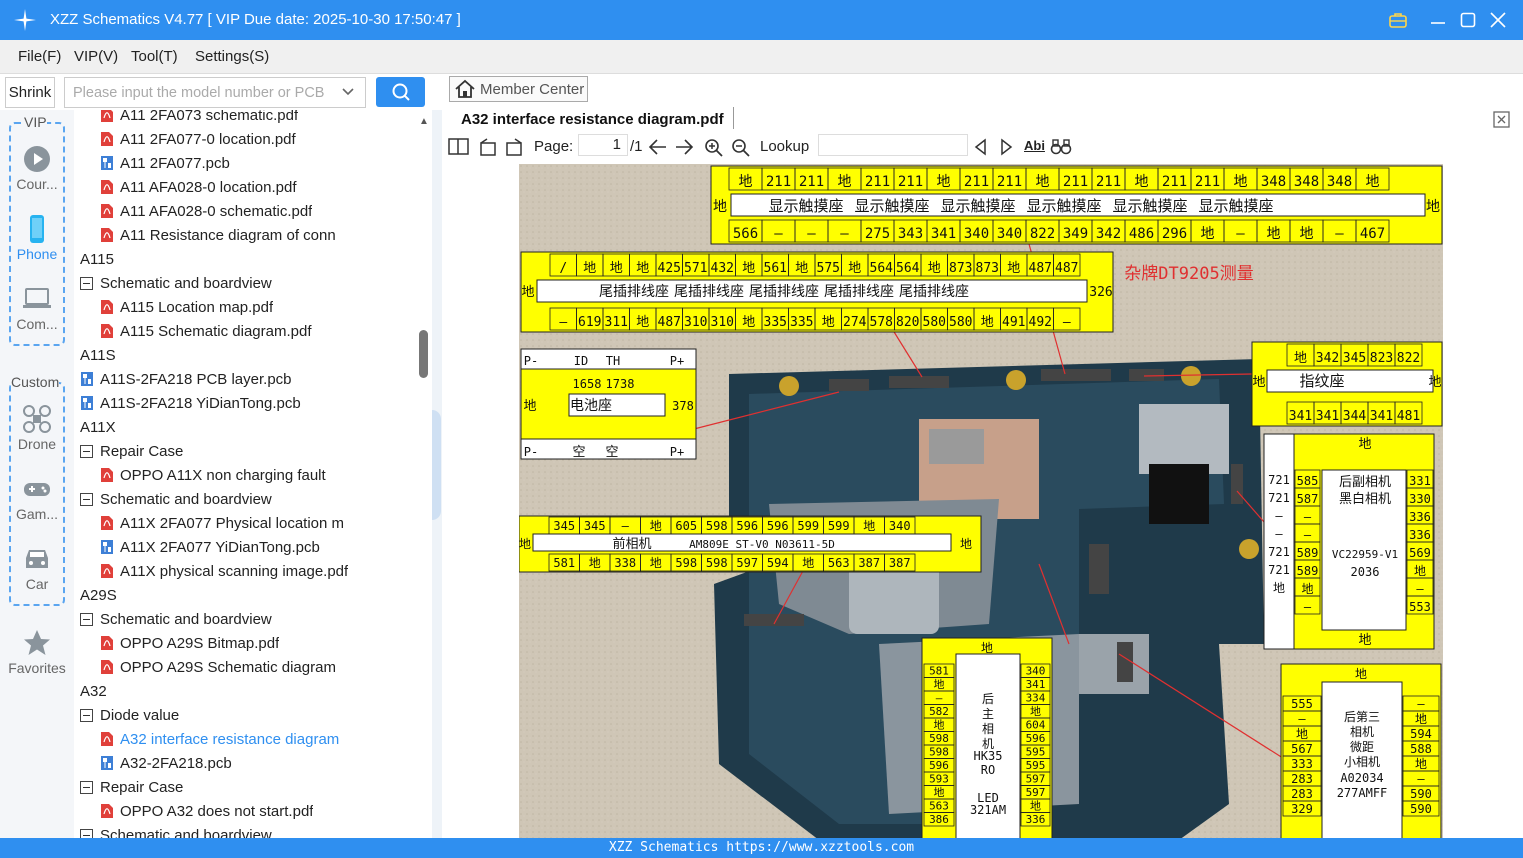  What do you see at coordinates (981, 149) in the screenshot?
I see `find-prev-icon` at bounding box center [981, 149].